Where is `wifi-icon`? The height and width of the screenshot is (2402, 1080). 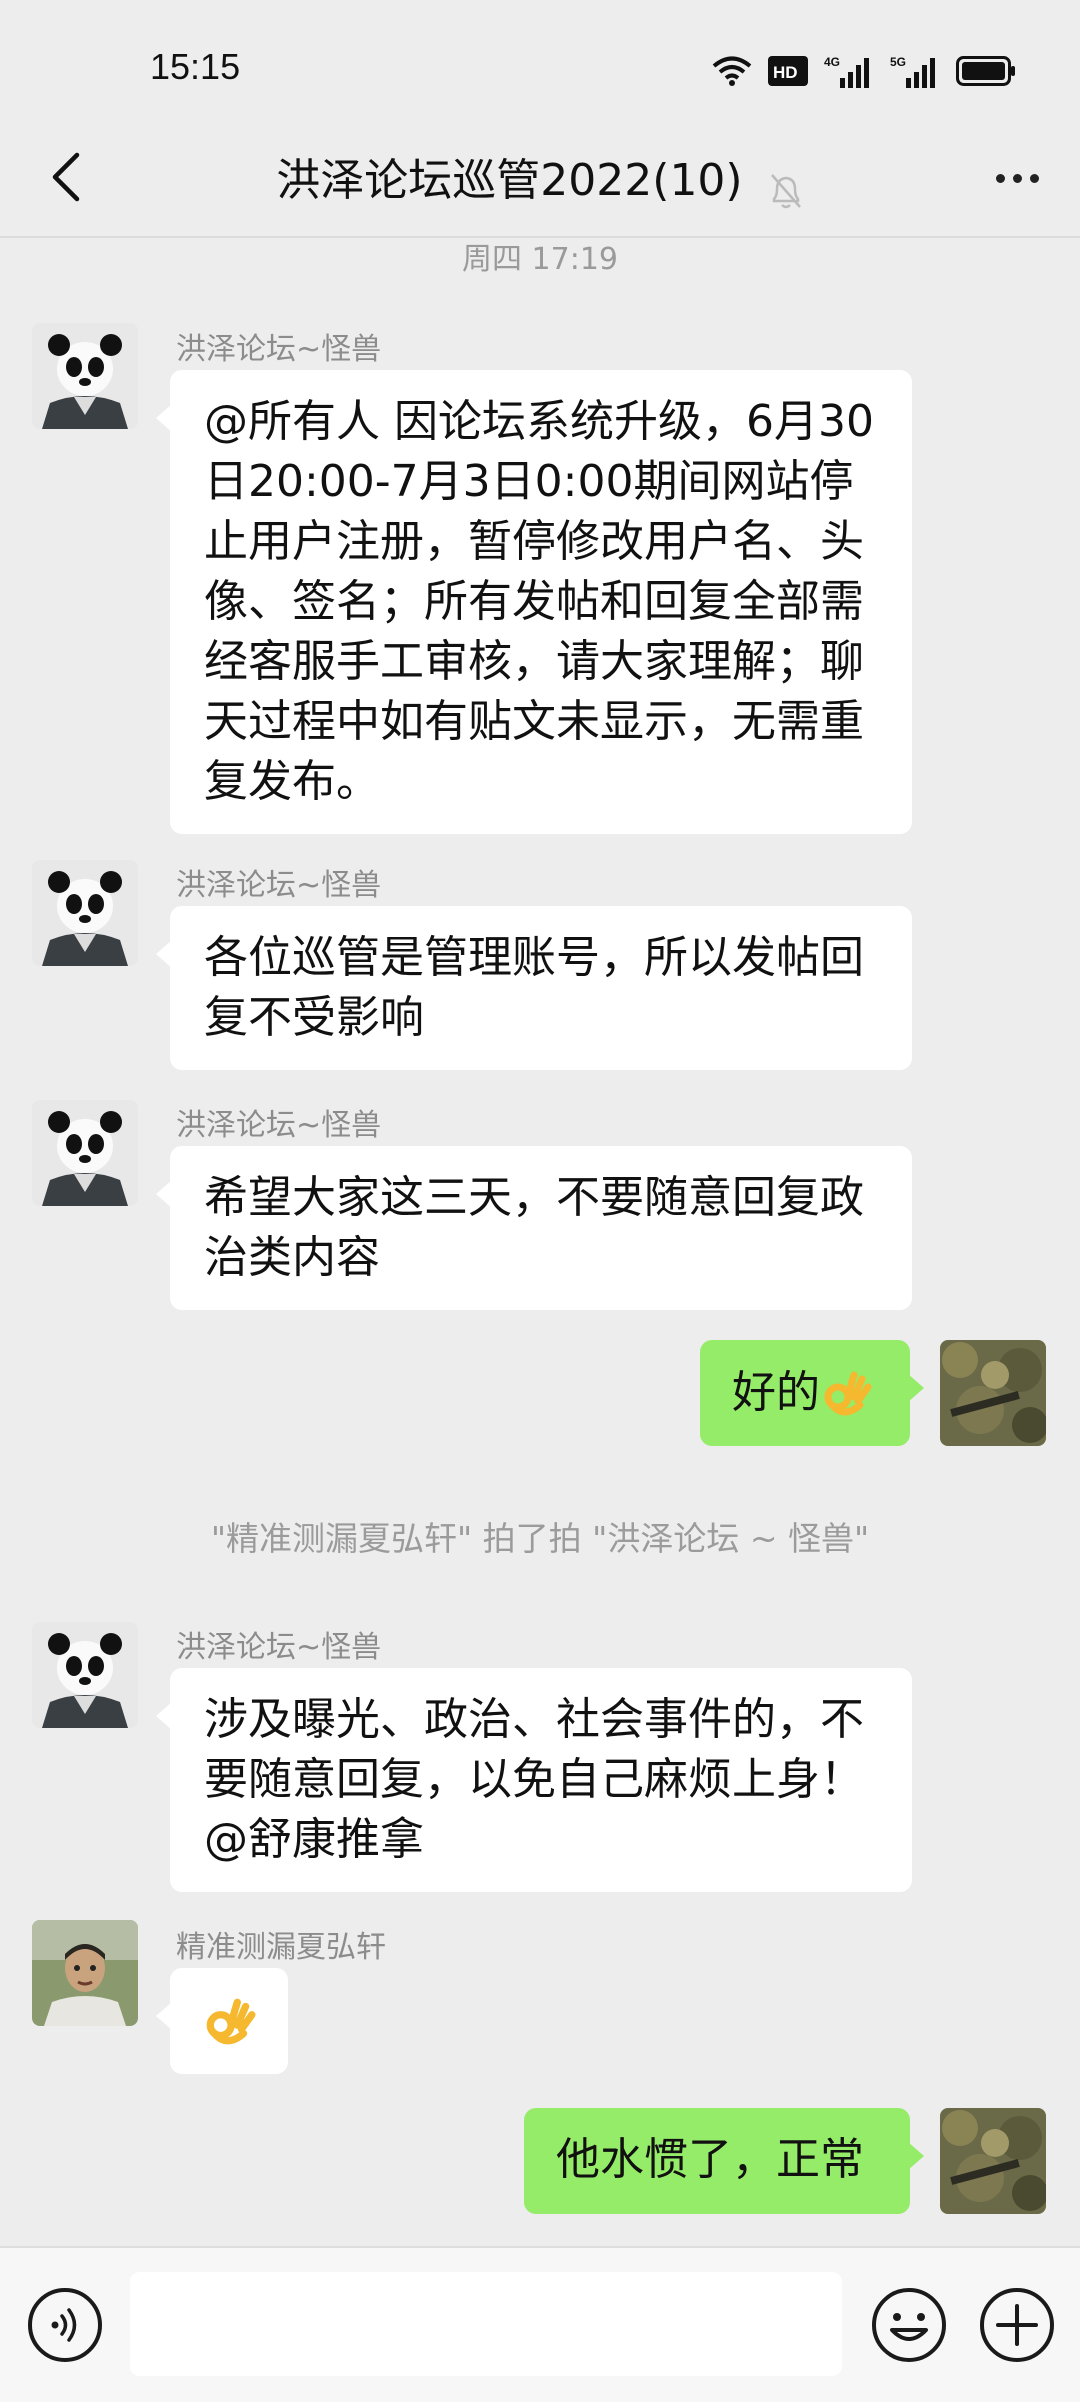
wifi-icon is located at coordinates (732, 71).